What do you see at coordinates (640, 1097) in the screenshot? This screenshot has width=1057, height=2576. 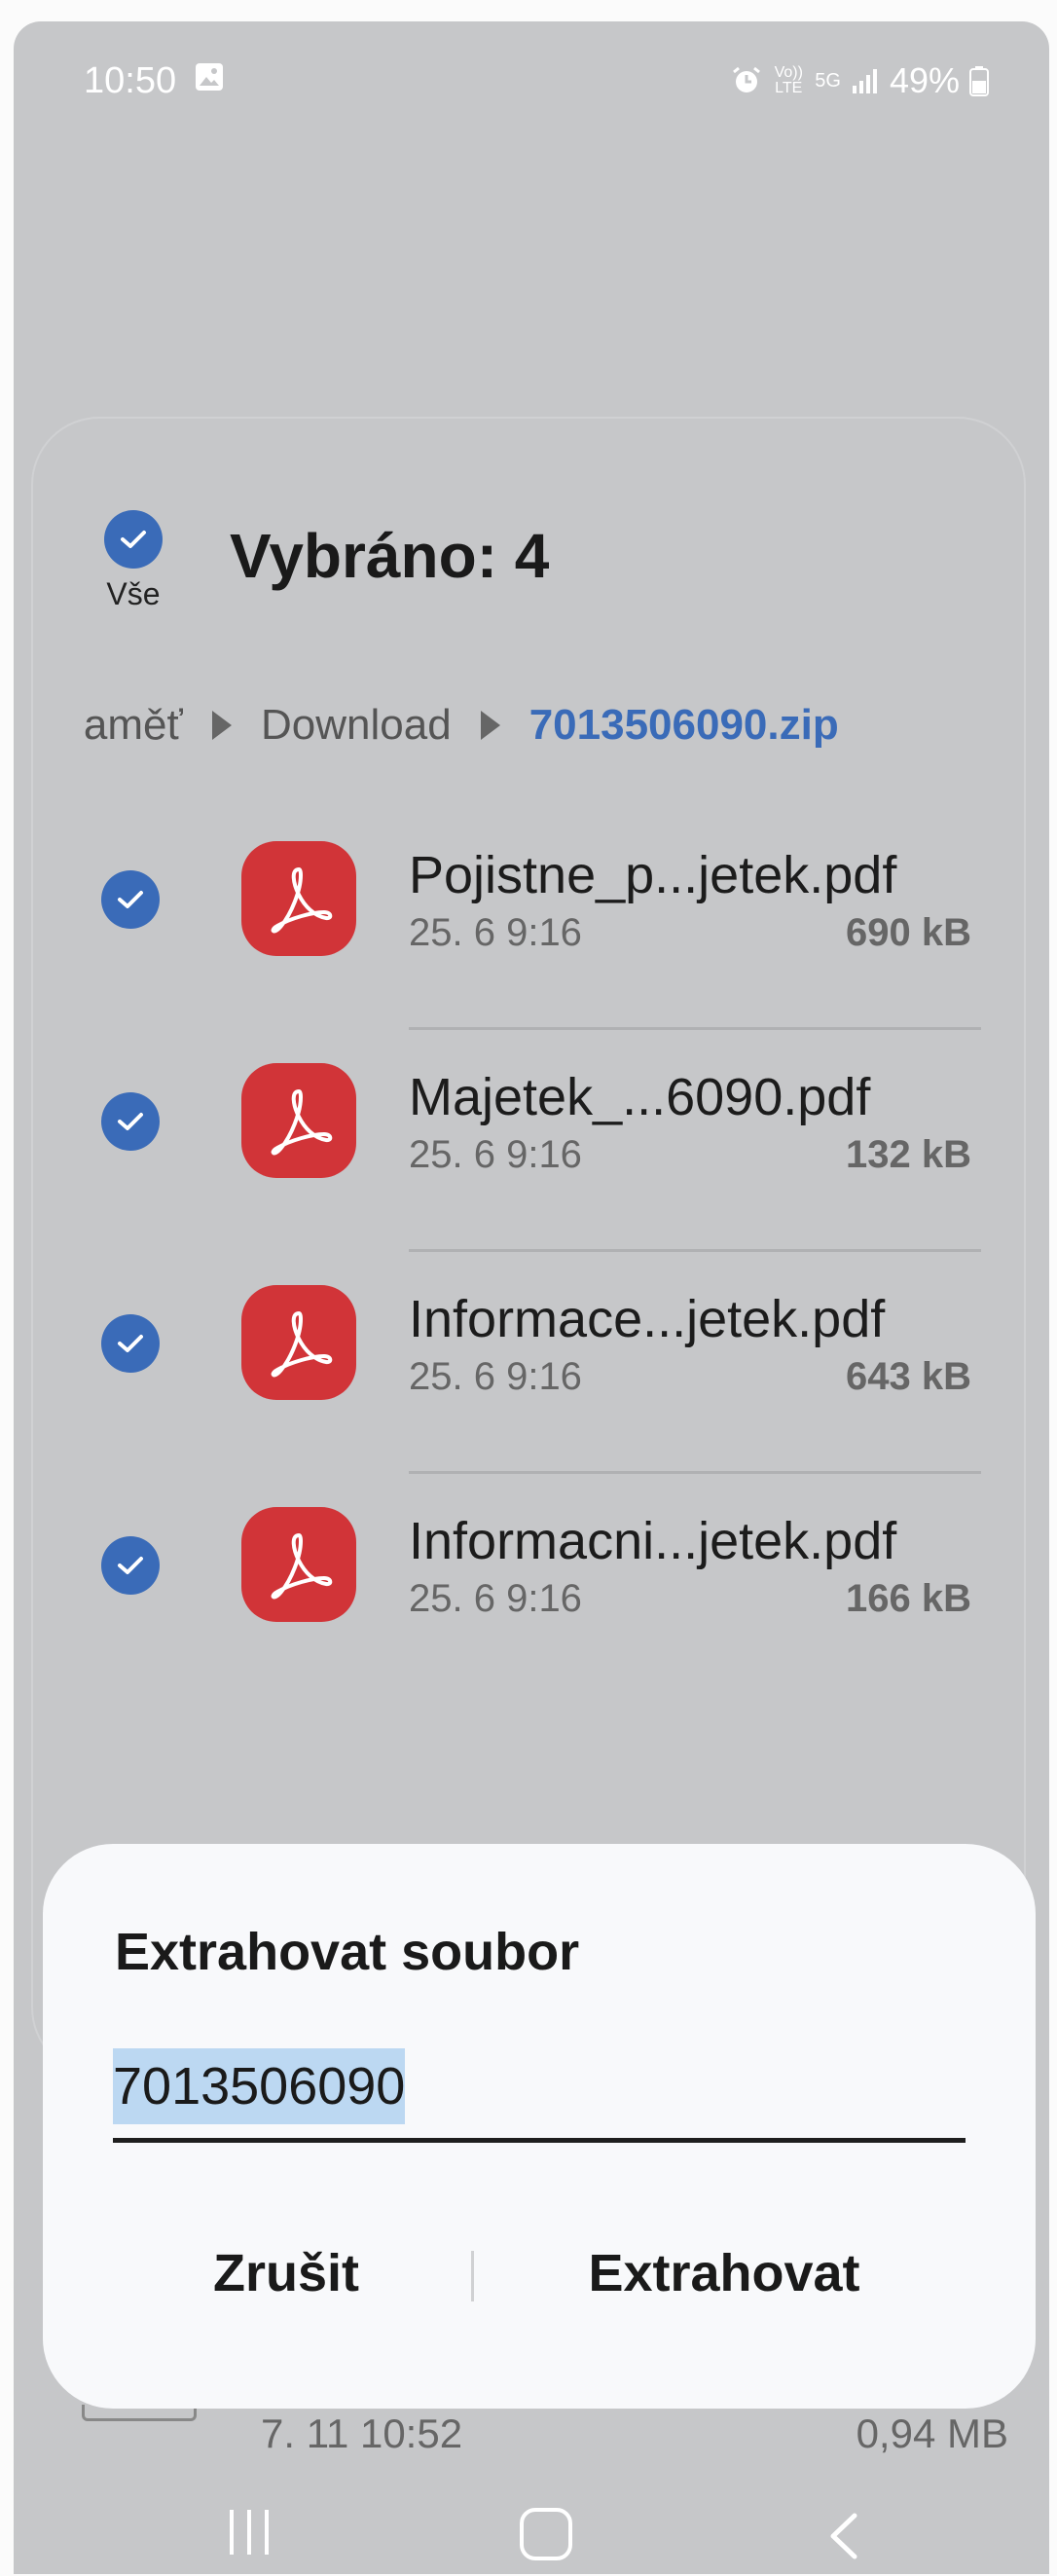 I see `file-name: Majetek_...6090.pdf` at bounding box center [640, 1097].